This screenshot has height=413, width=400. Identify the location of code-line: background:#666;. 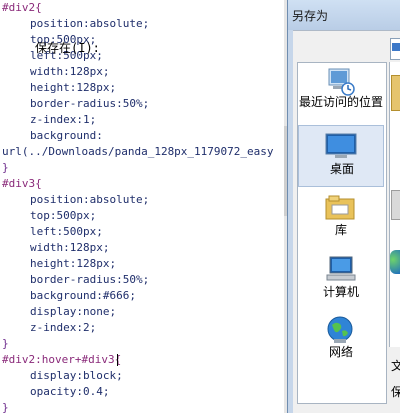
(83, 295).